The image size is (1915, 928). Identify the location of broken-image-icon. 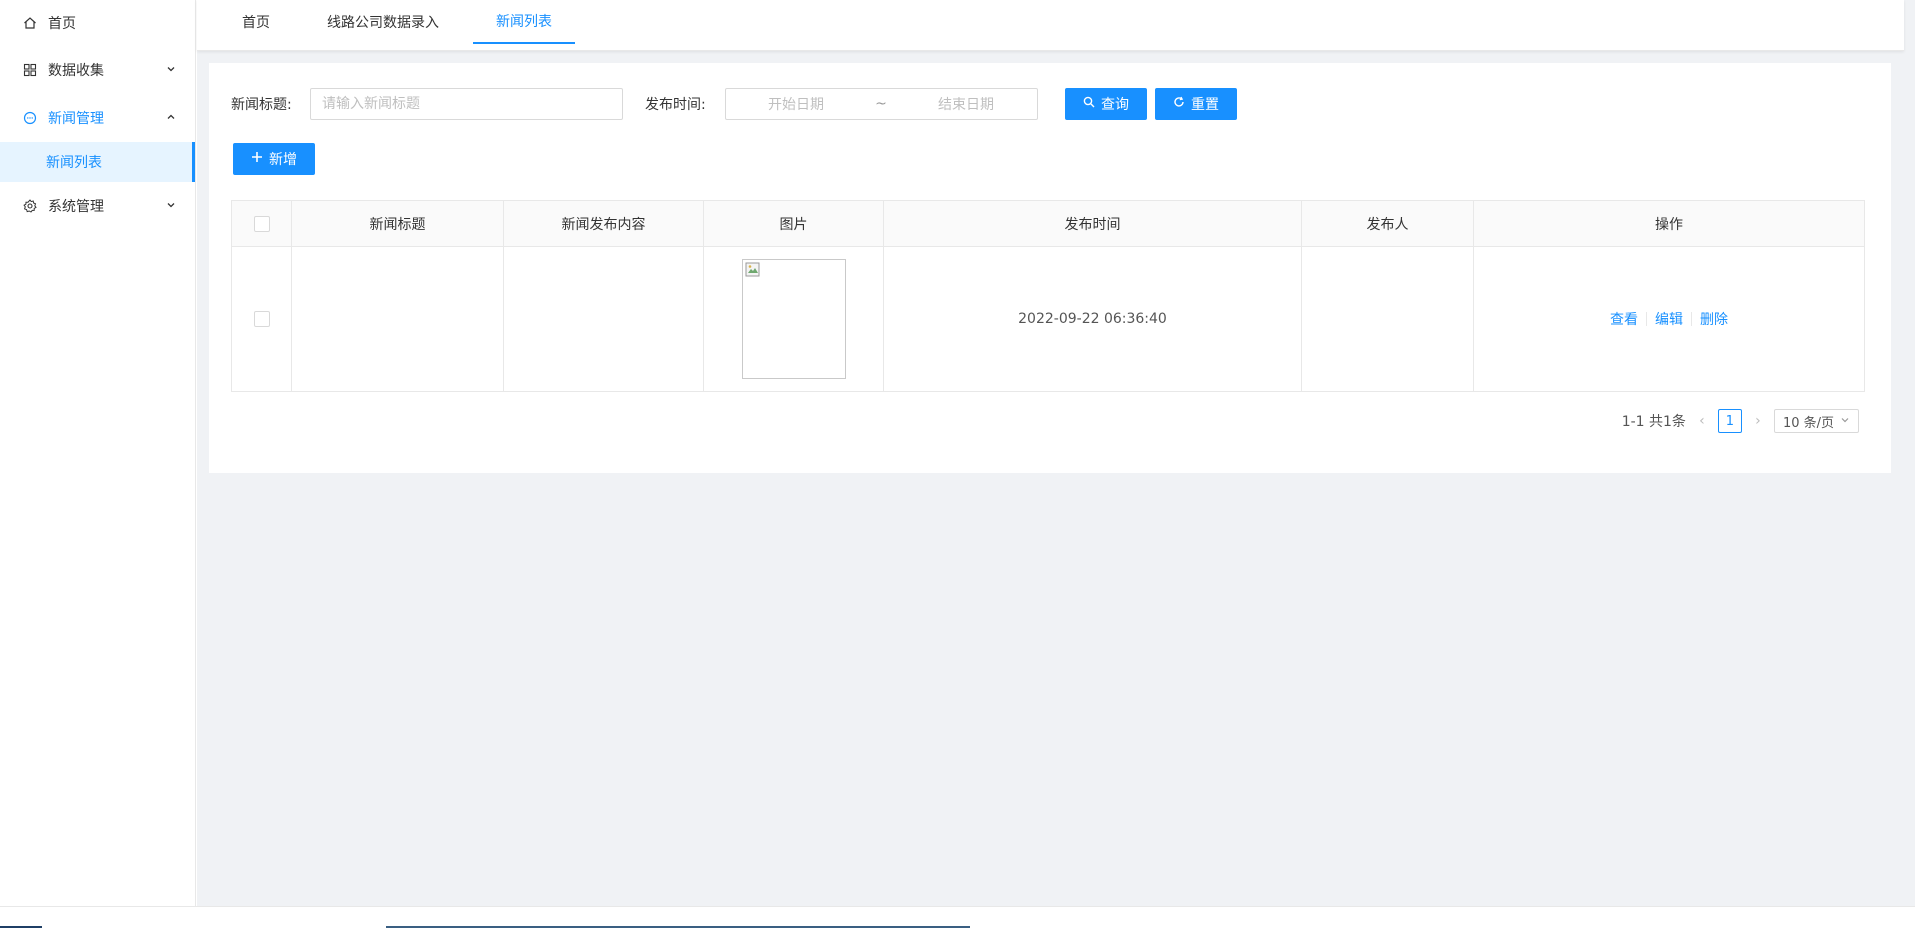
(753, 270).